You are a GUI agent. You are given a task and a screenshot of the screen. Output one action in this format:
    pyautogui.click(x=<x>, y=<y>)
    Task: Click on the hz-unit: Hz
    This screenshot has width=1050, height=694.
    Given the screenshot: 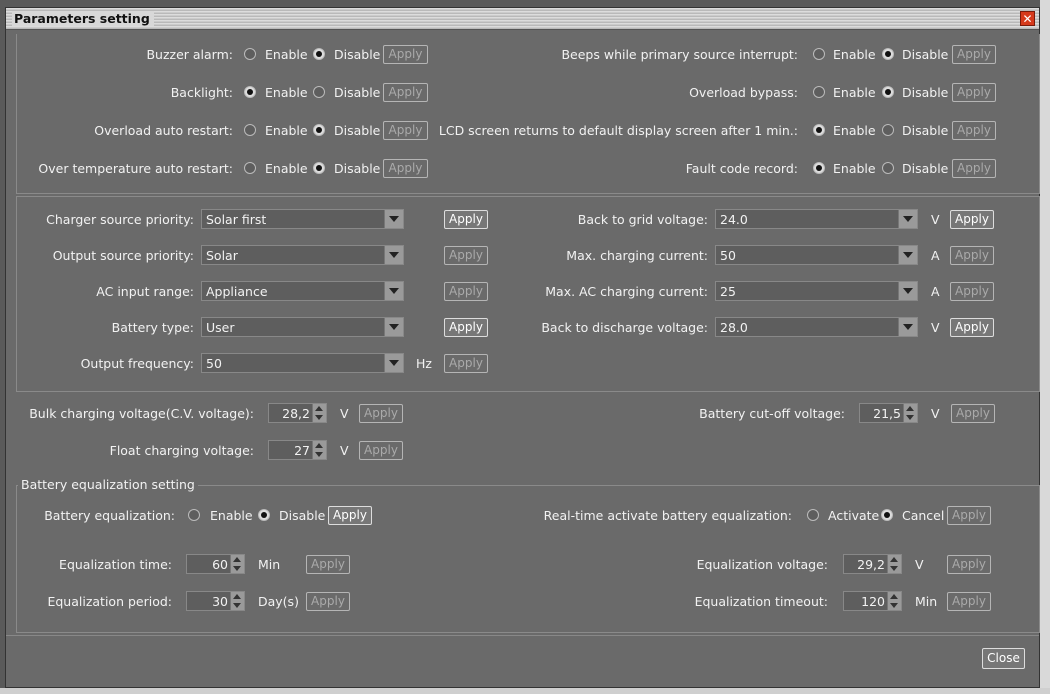 What is the action you would take?
    pyautogui.click(x=424, y=363)
    